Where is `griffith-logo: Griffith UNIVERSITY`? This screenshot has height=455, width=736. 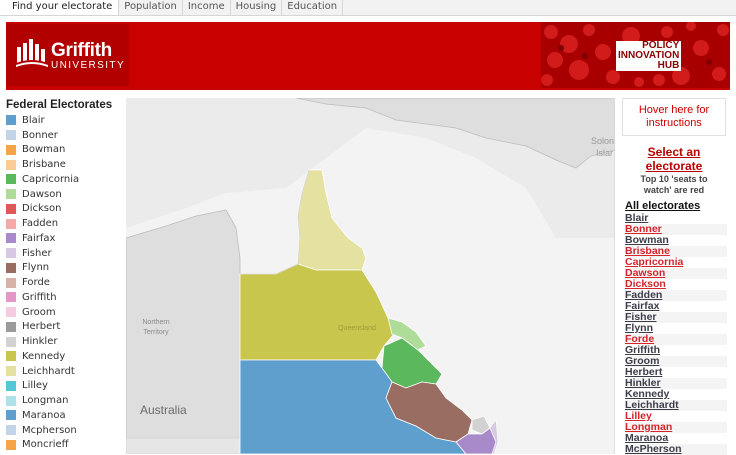
griffith-logo: Griffith UNIVERSITY is located at coordinates (67, 55).